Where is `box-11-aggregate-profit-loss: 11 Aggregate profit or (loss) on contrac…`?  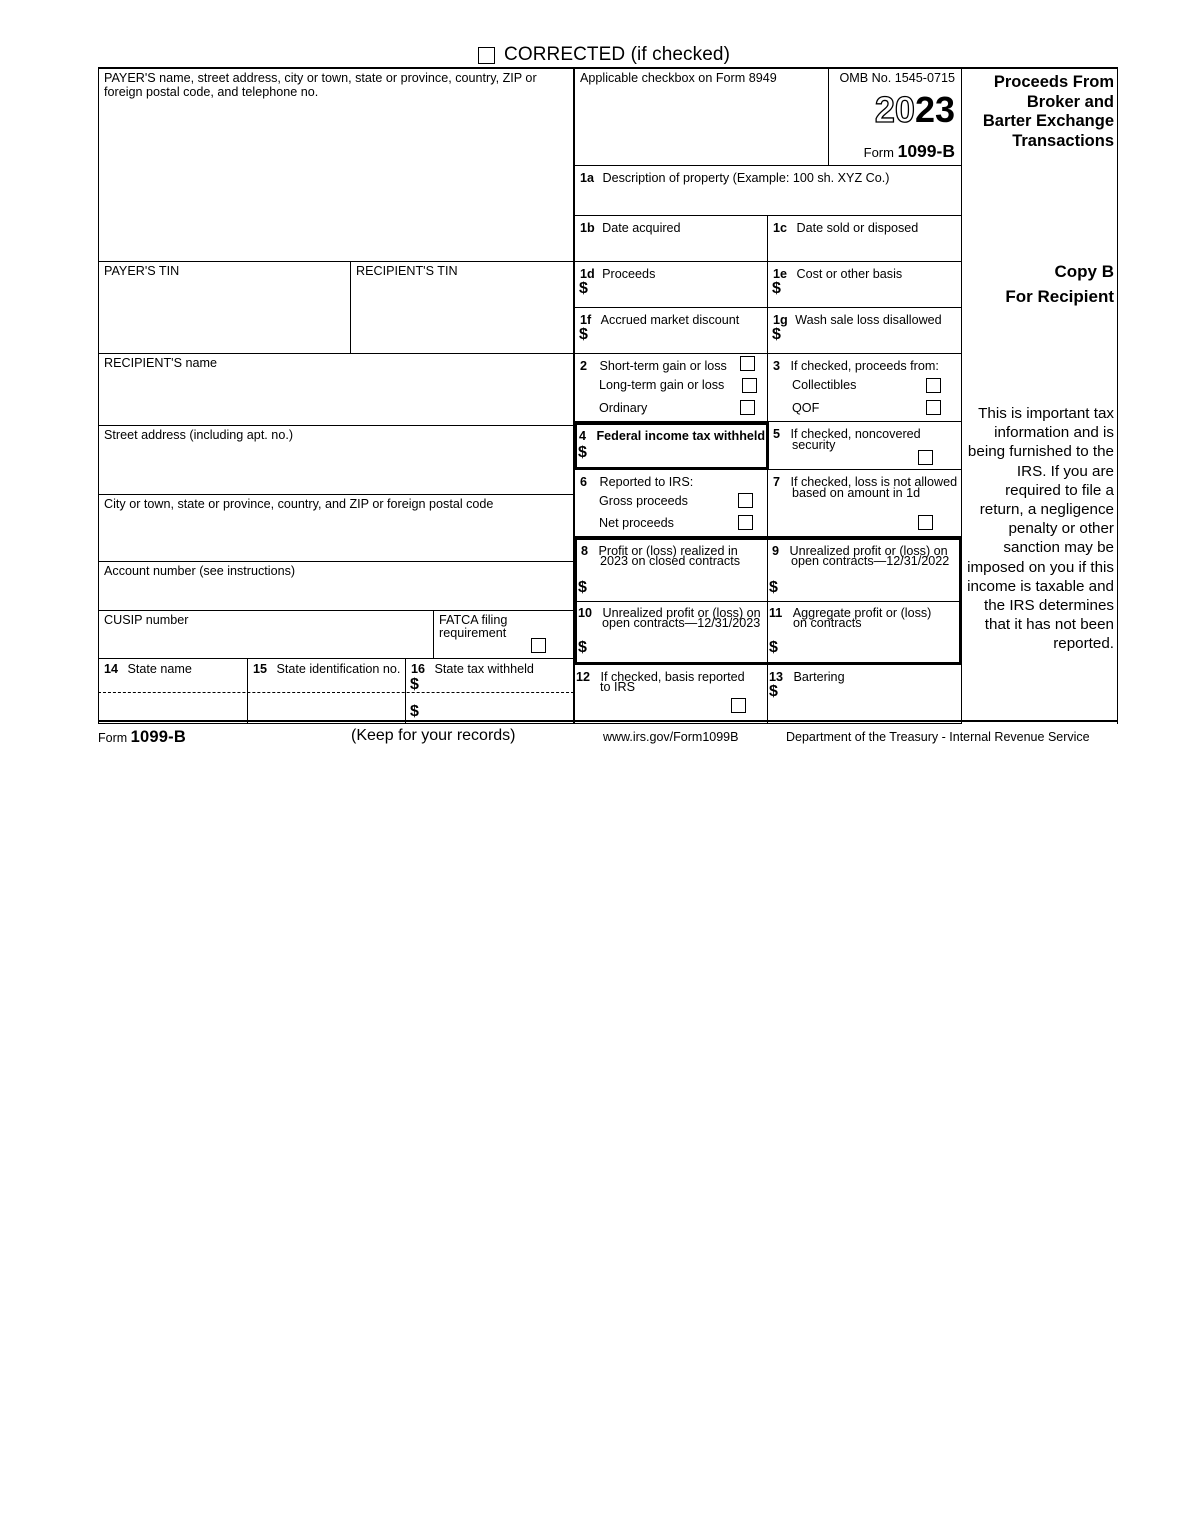
box-11-aggregate-profit-loss: 11 Aggregate profit or (loss) on contrac… is located at coordinates (863, 632).